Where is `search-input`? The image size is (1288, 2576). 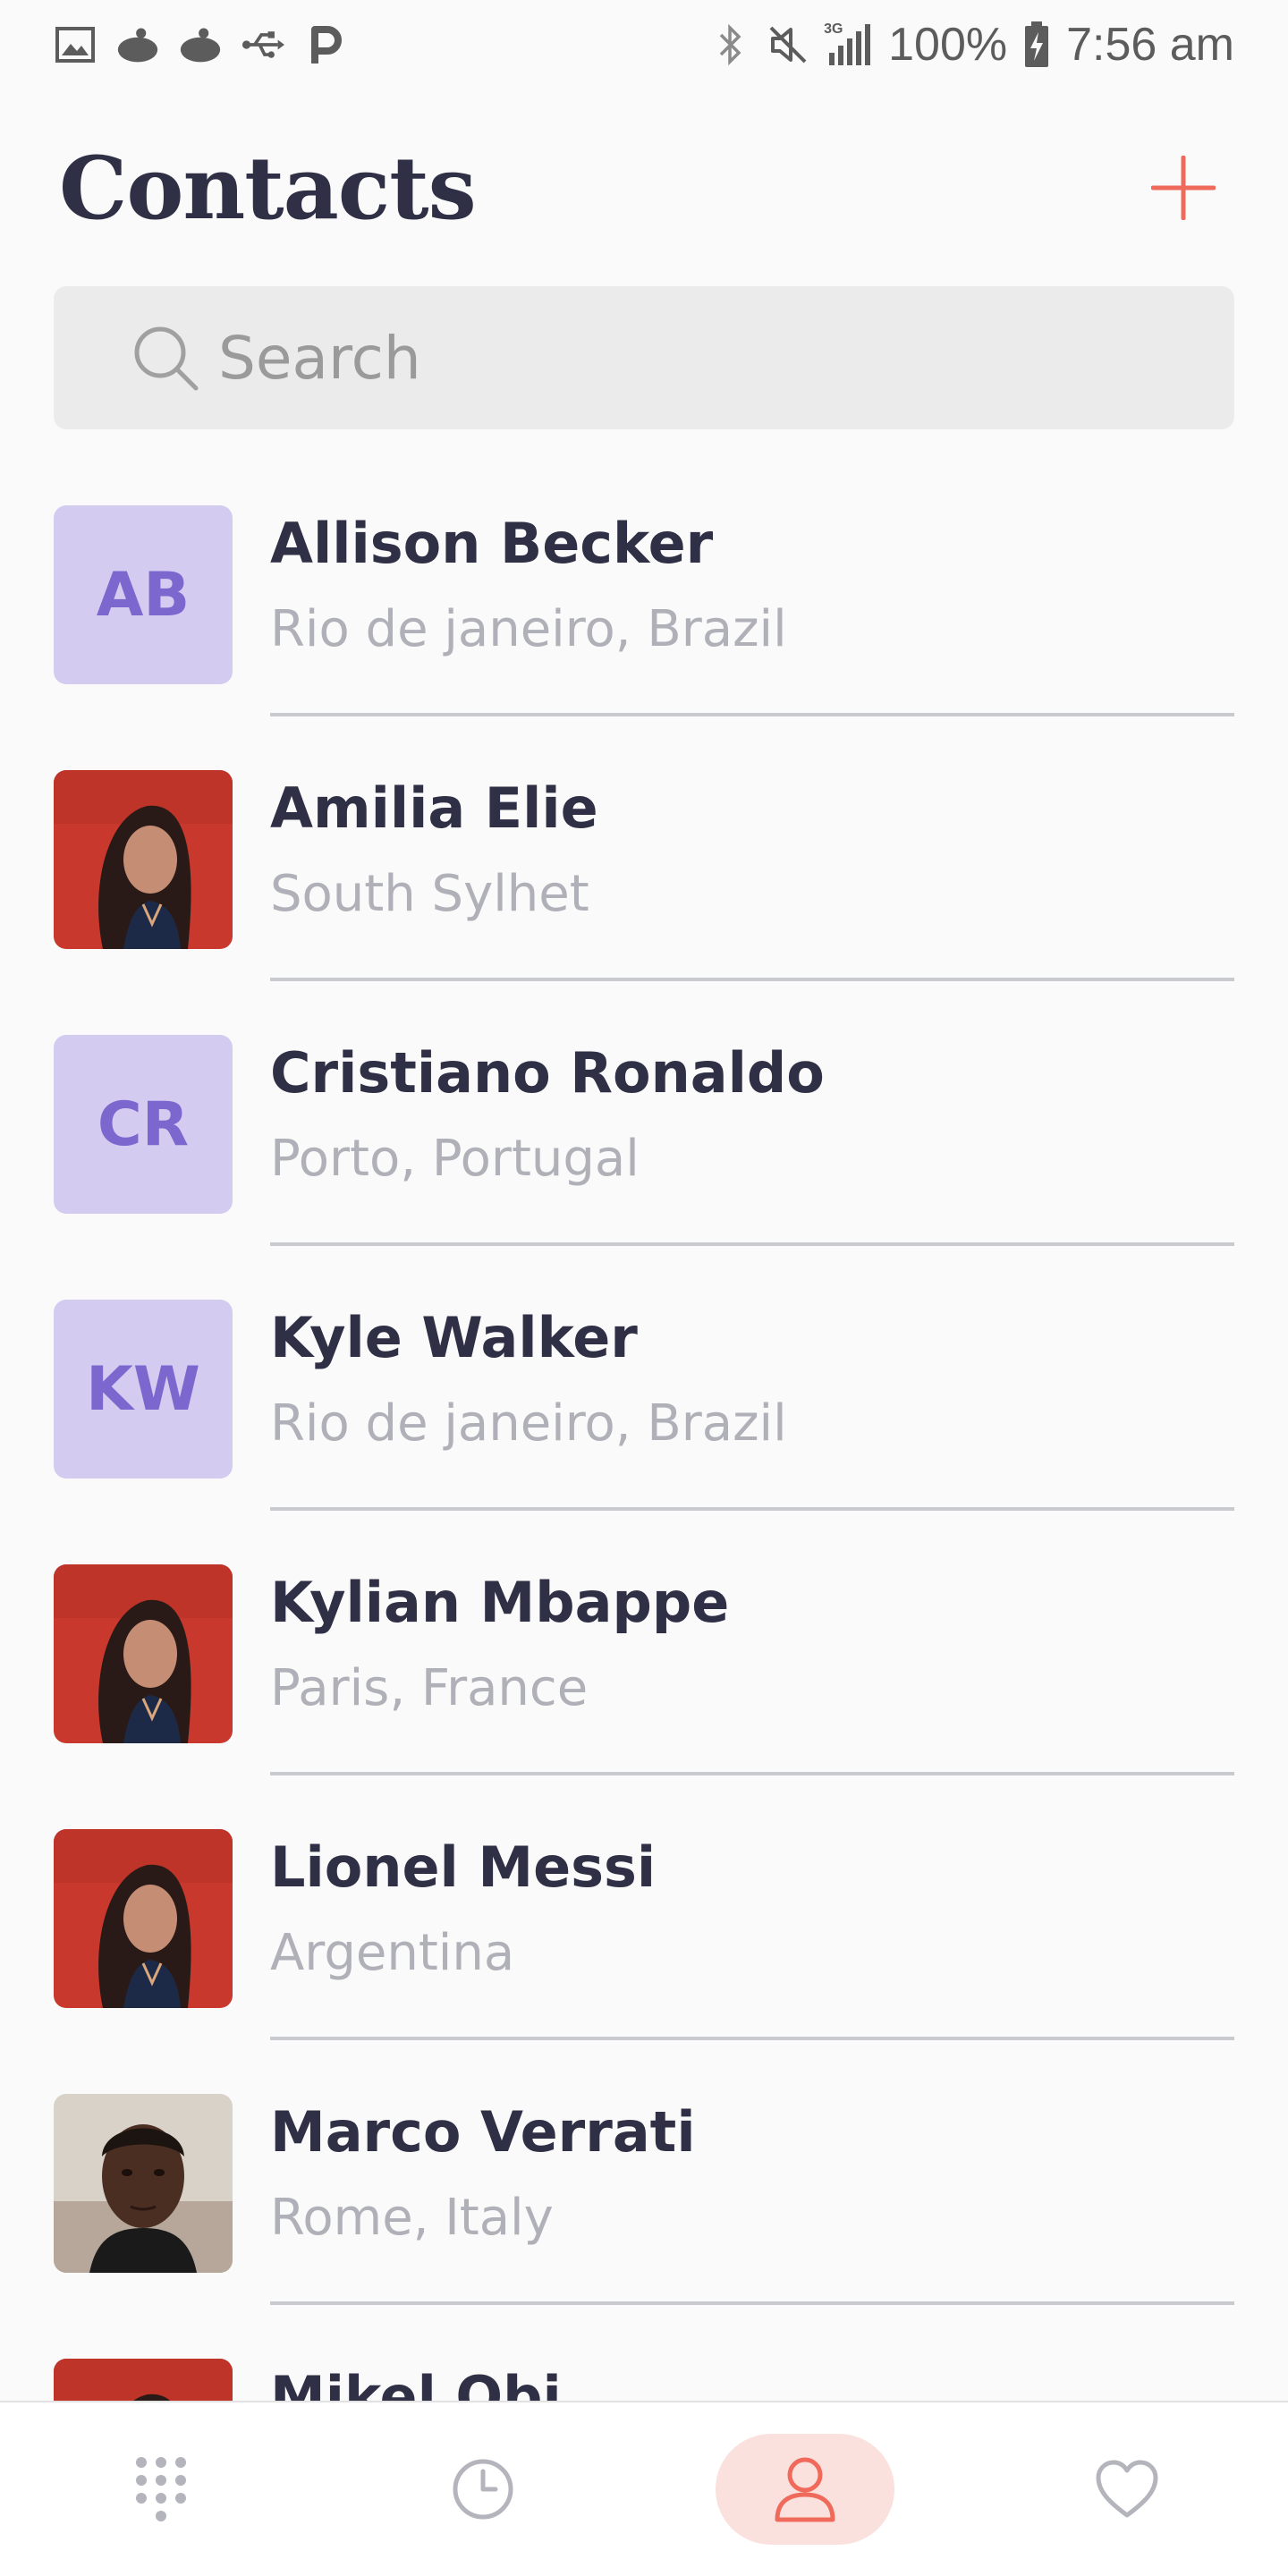 search-input is located at coordinates (665, 358).